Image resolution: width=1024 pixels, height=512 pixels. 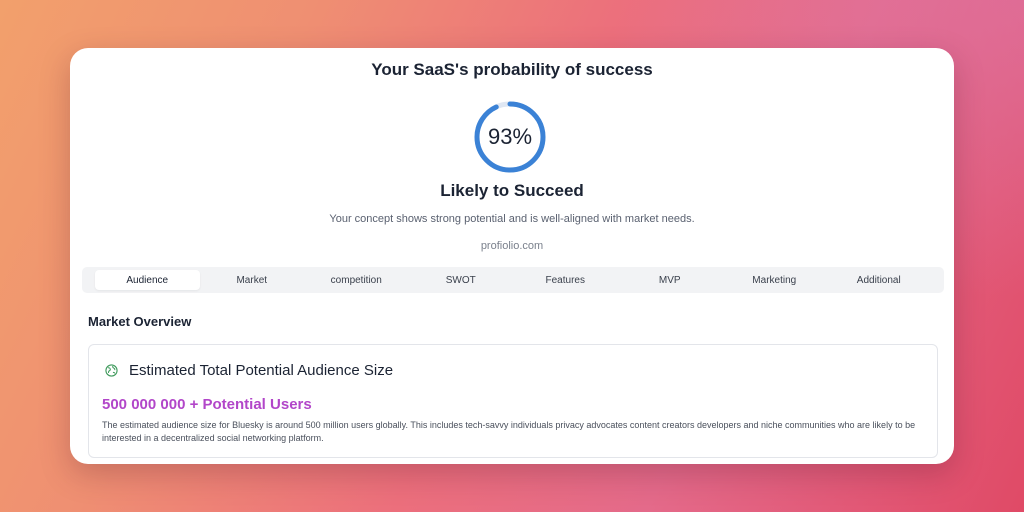 What do you see at coordinates (879, 280) in the screenshot?
I see `tab-additional: Additional` at bounding box center [879, 280].